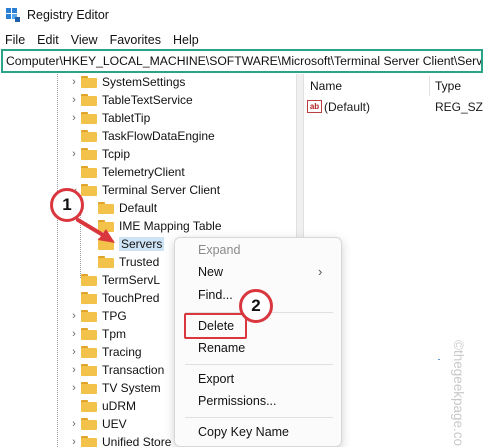 This screenshot has width=488, height=447. I want to click on column-header-name: Name, so click(326, 86).